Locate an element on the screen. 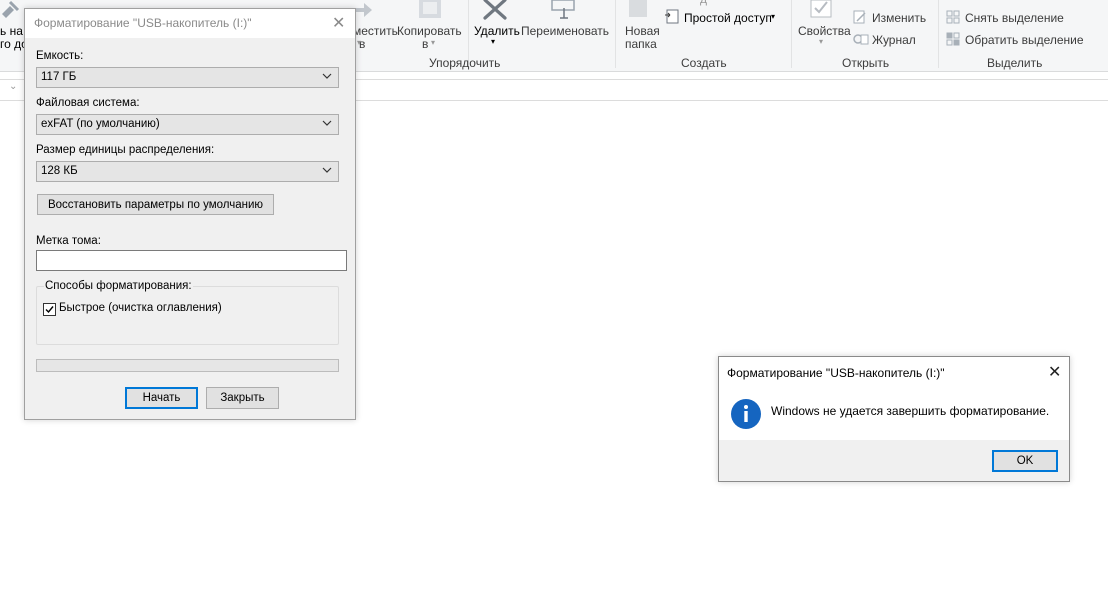 The image size is (1108, 608). easy-access-icon is located at coordinates (672, 16).